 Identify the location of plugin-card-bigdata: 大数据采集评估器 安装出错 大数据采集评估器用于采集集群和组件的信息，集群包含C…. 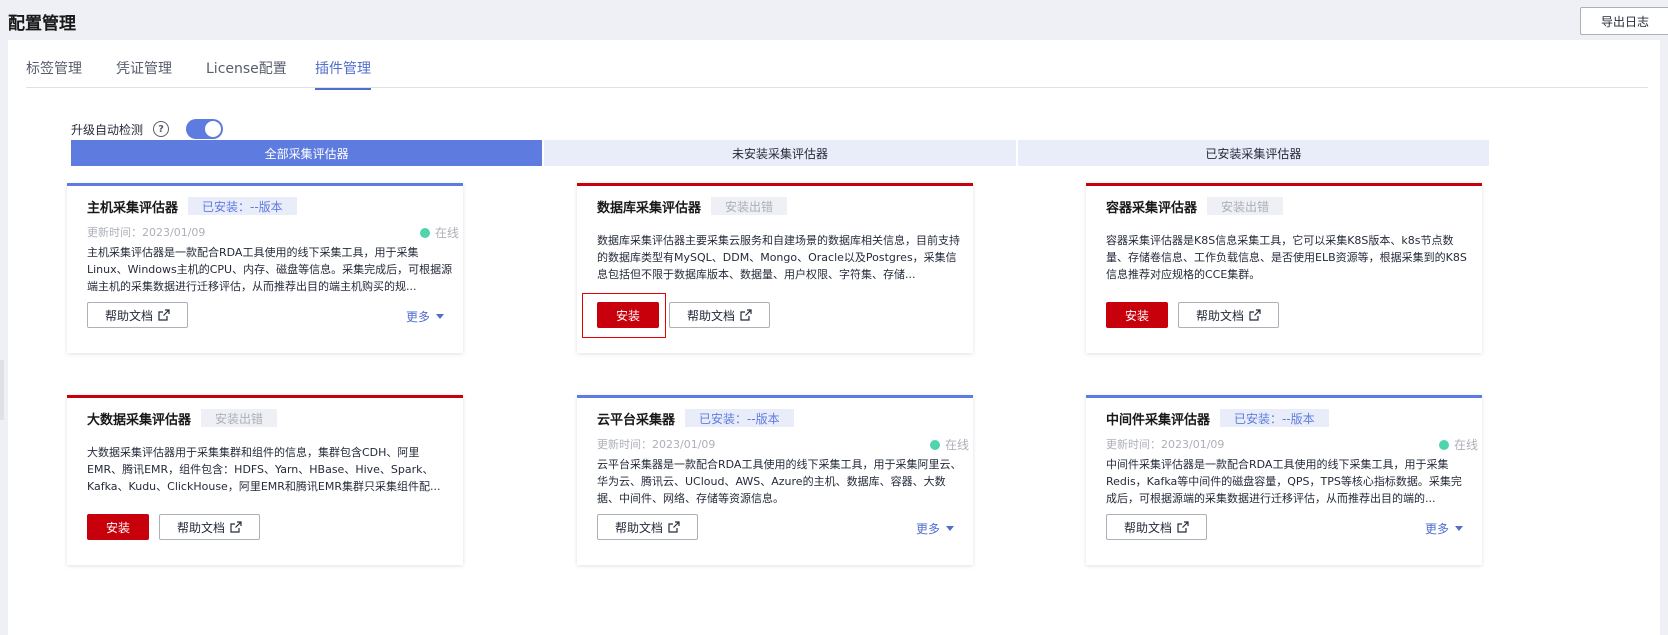
(265, 480).